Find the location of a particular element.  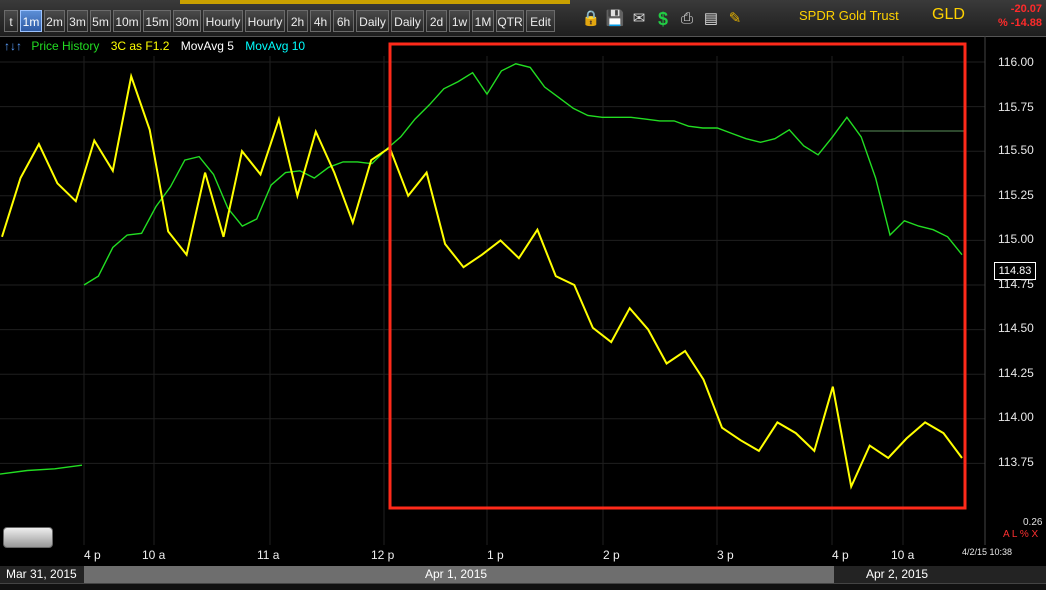

timeframe-button: 30m is located at coordinates (187, 21).